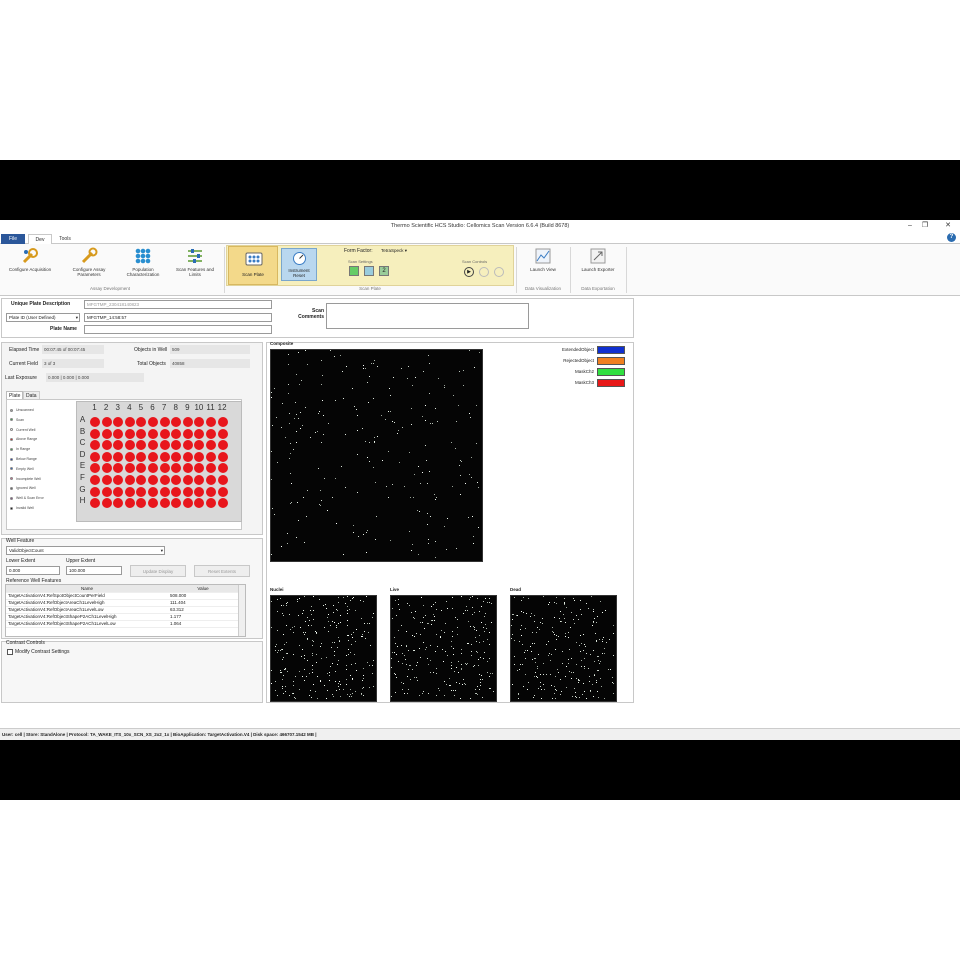  What do you see at coordinates (299, 264) in the screenshot?
I see `instrument-reset-button: Instrument Reset` at bounding box center [299, 264].